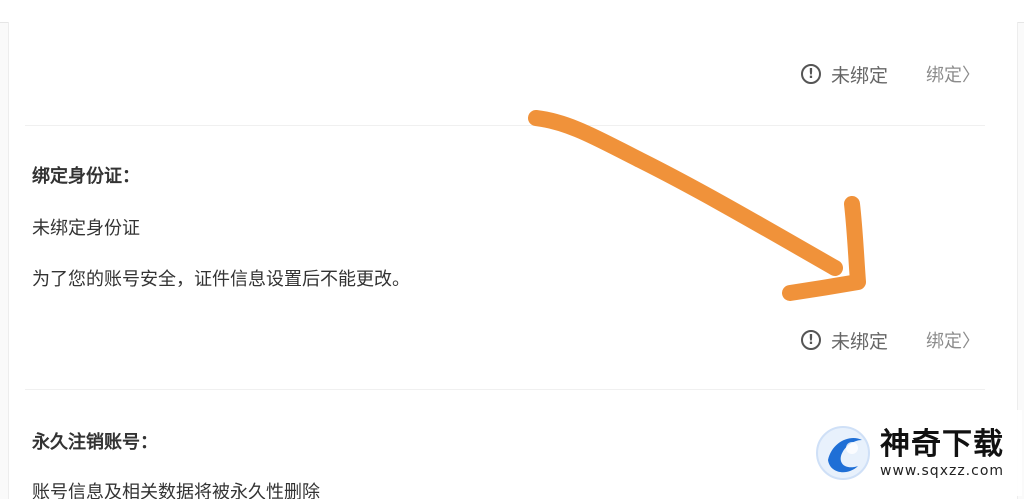 This screenshot has height=499, width=1024. I want to click on top-status: ! 未绑定, so click(844, 74).